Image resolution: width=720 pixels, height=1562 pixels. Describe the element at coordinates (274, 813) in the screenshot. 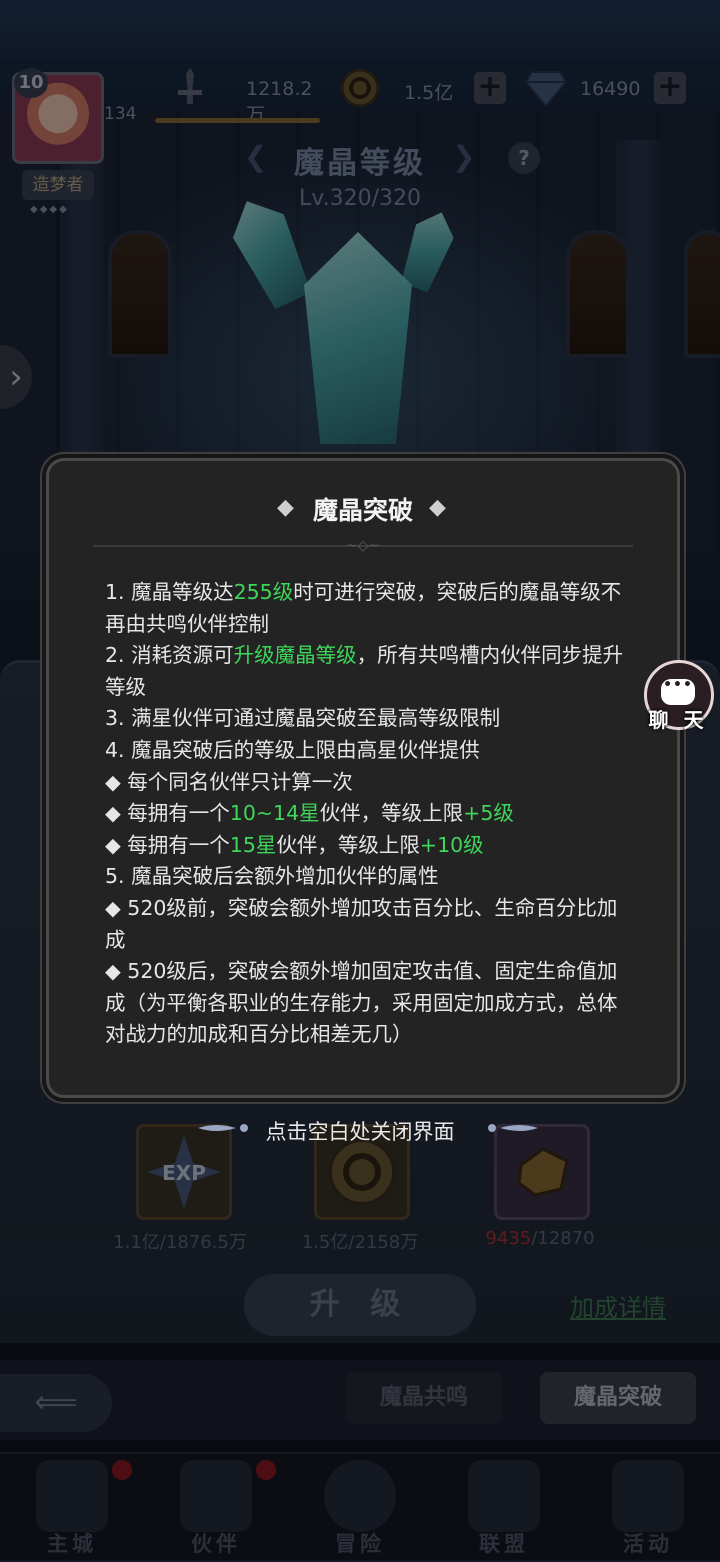

I see `highlight-text: 10~14星` at that location.